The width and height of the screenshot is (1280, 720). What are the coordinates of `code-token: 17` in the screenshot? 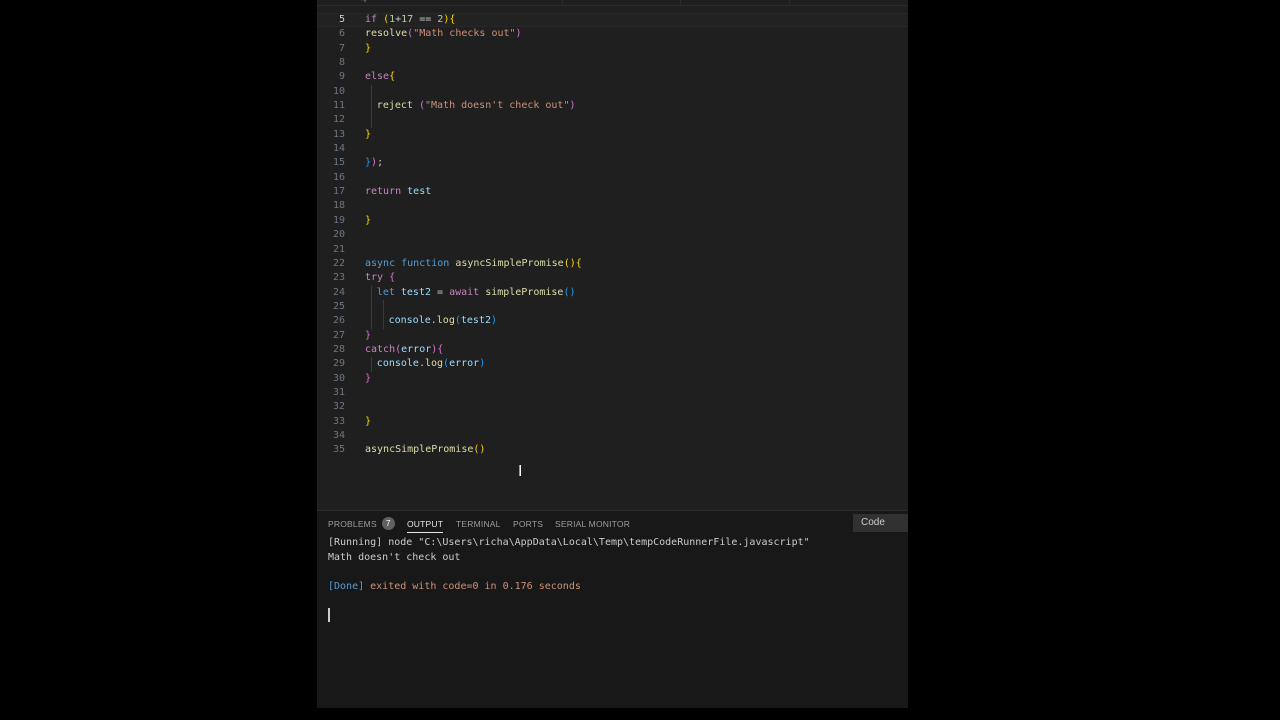 It's located at (407, 19).